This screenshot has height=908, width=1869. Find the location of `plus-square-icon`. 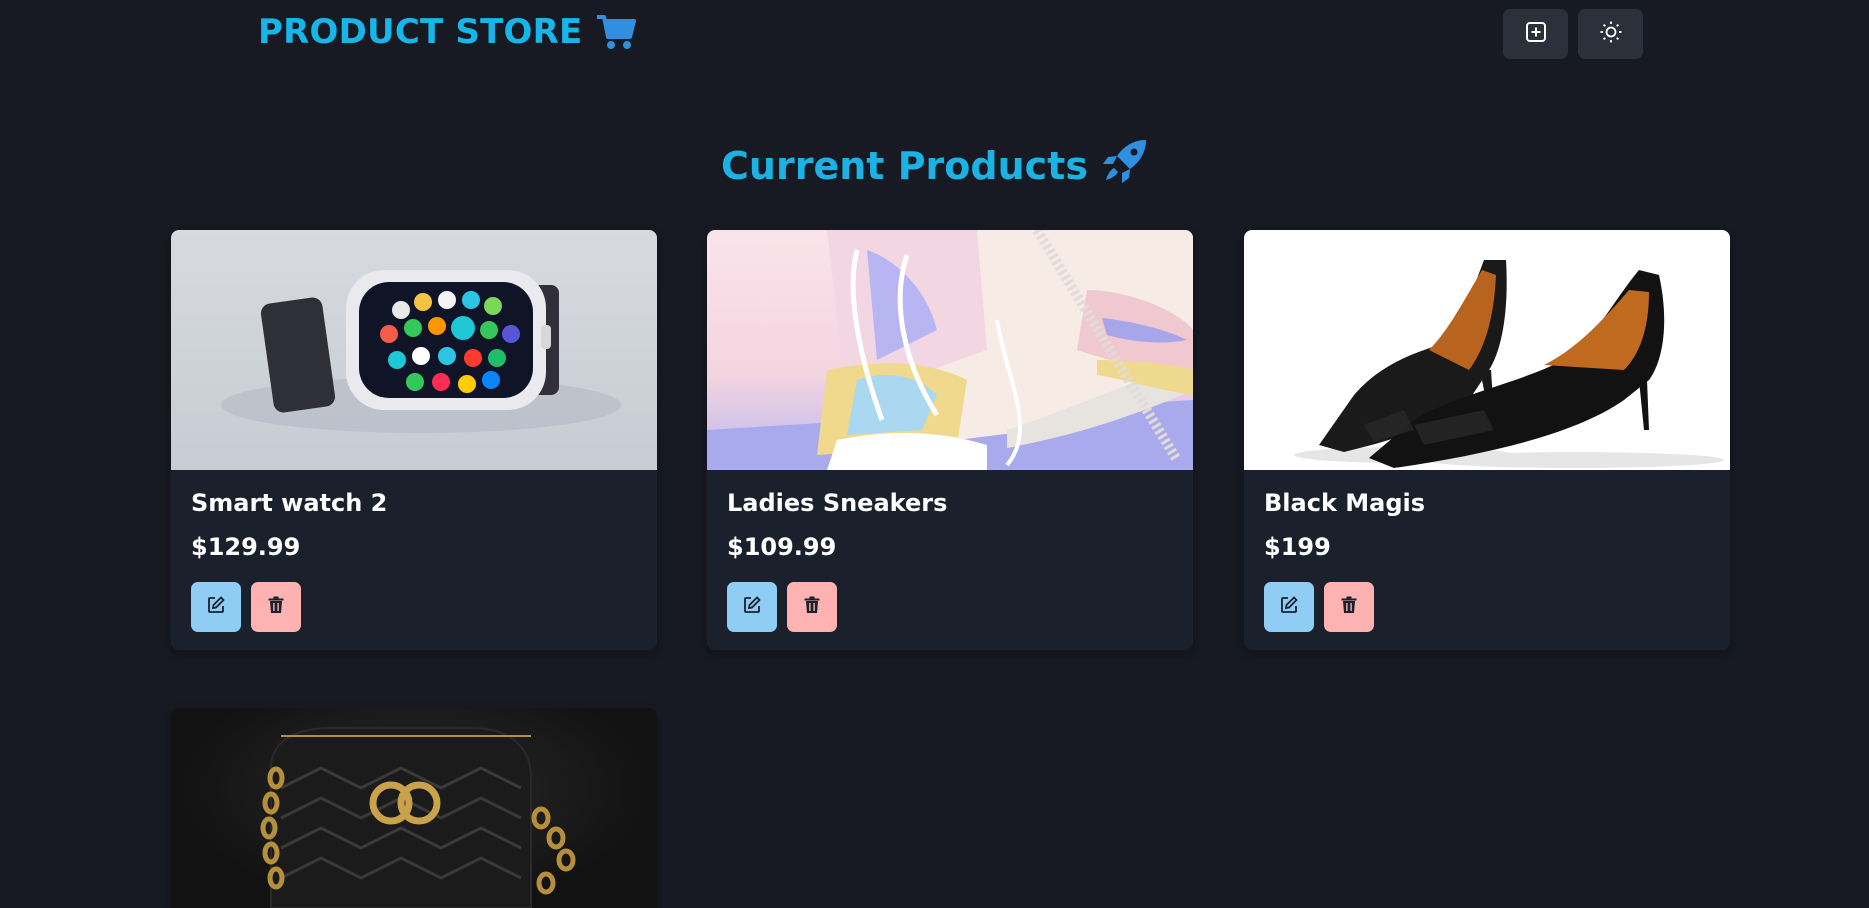

plus-square-icon is located at coordinates (1536, 34).